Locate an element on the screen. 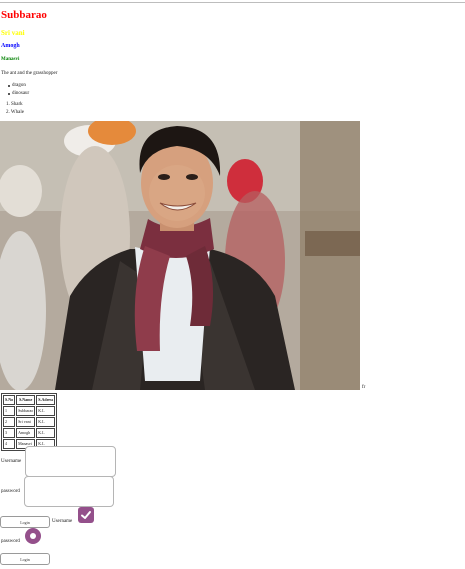  table-cell: Subbarao is located at coordinates (26, 411).